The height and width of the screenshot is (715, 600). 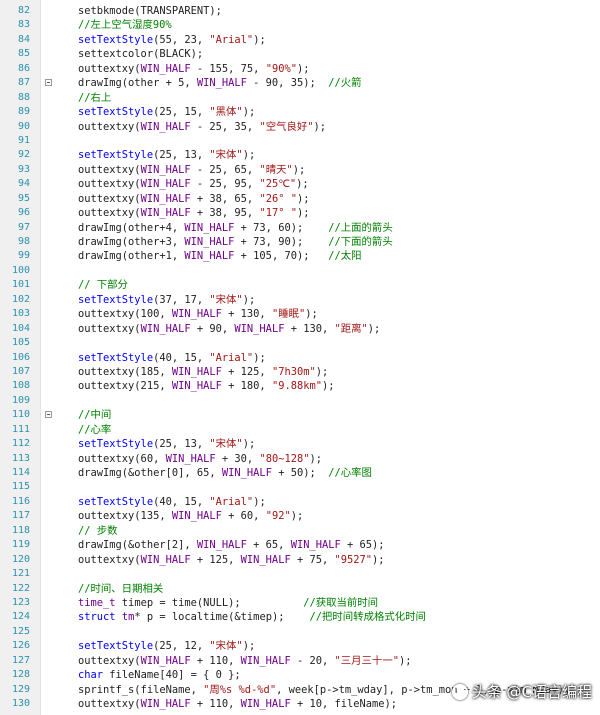 I want to click on code-line: 106 setTextStyle(40, 15, "Arial");, so click(x=300, y=358).